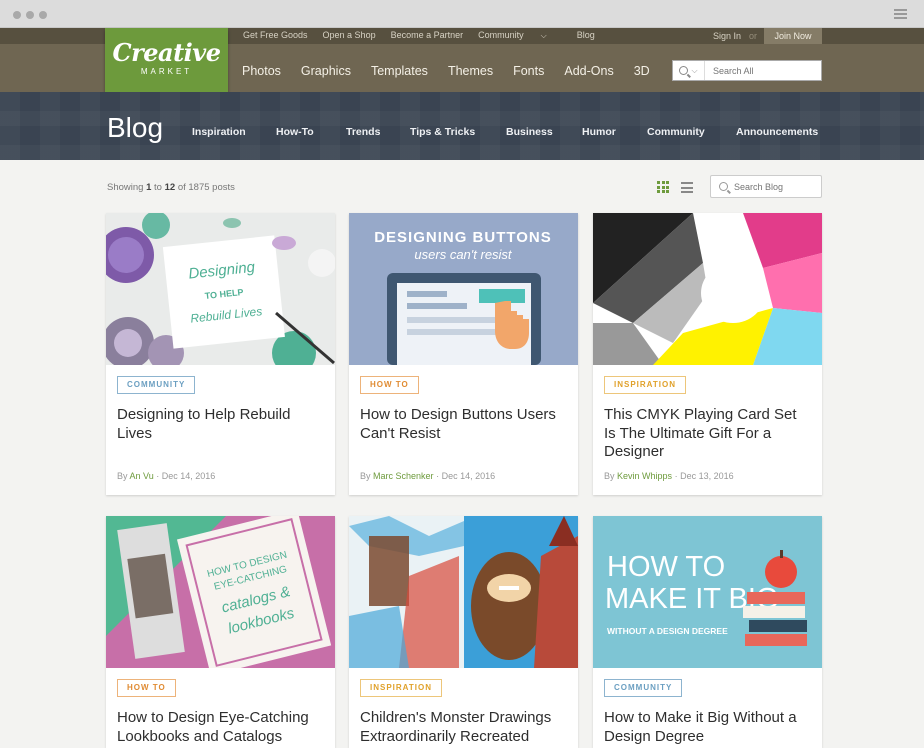 The image size is (924, 748). Describe the element at coordinates (763, 70) in the screenshot. I see `search-all-input` at that location.